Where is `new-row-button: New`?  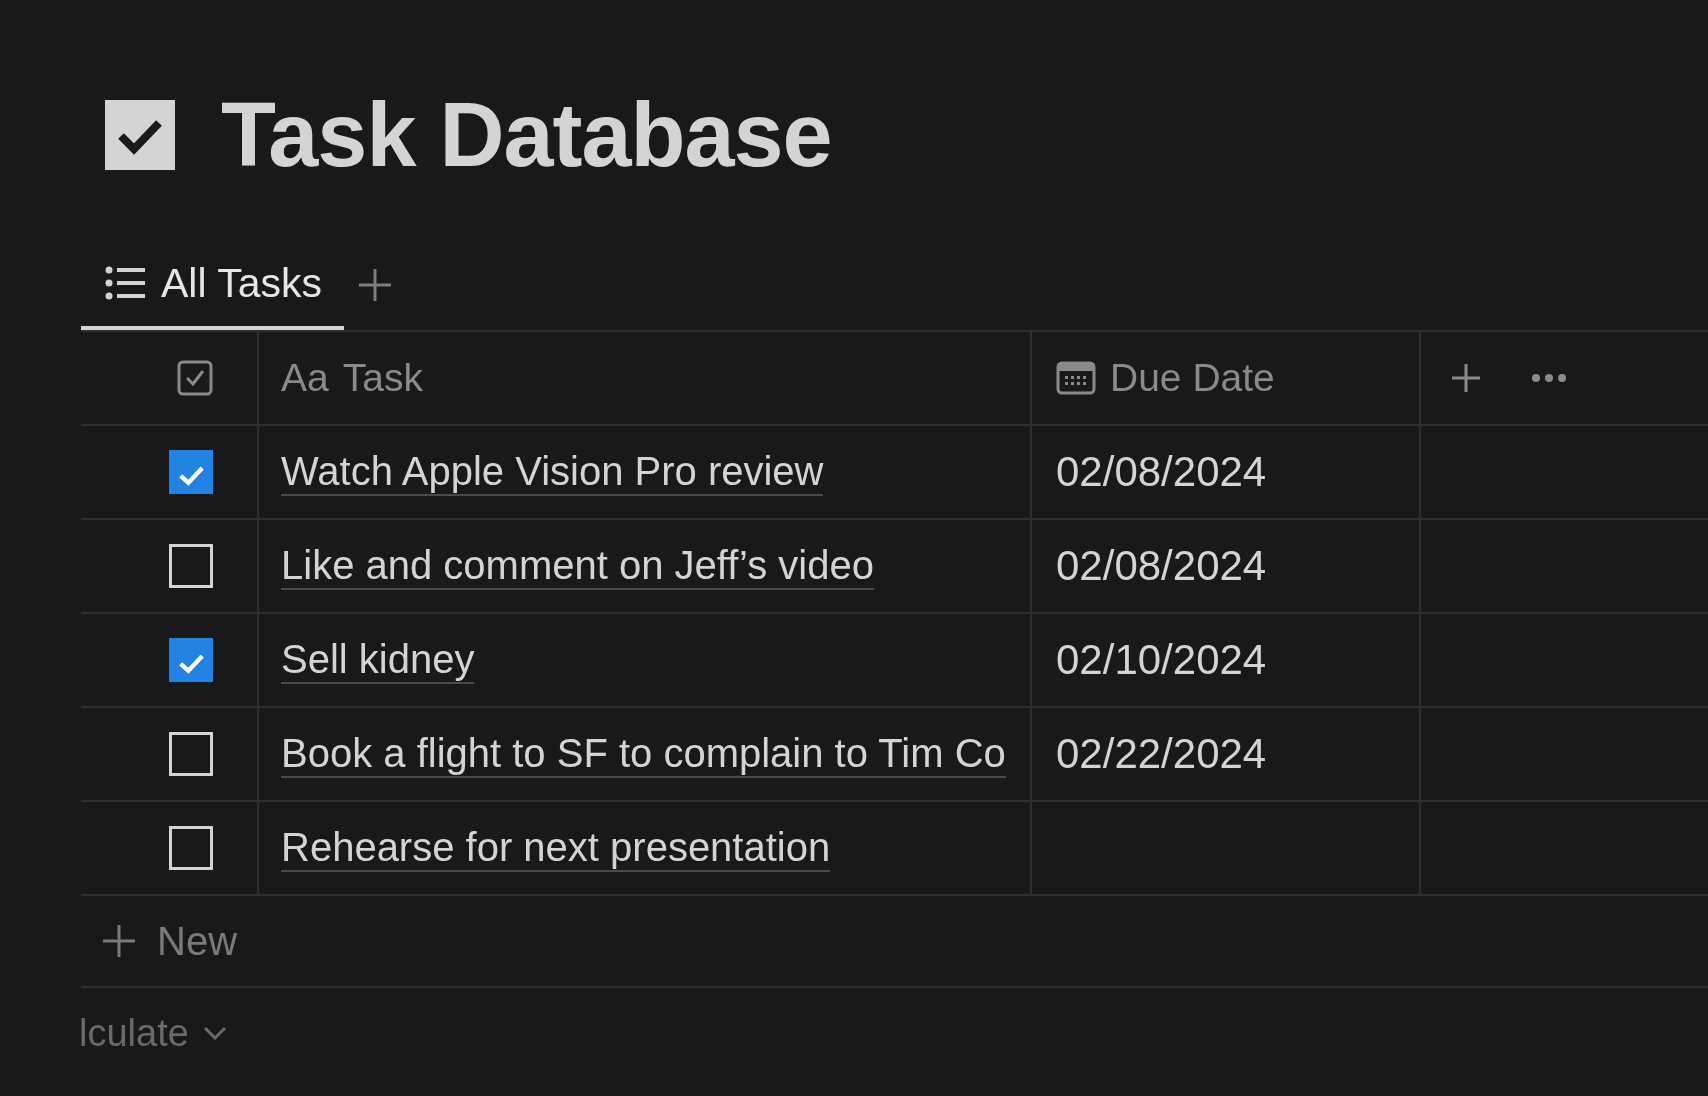
new-row-button: New is located at coordinates (169, 941).